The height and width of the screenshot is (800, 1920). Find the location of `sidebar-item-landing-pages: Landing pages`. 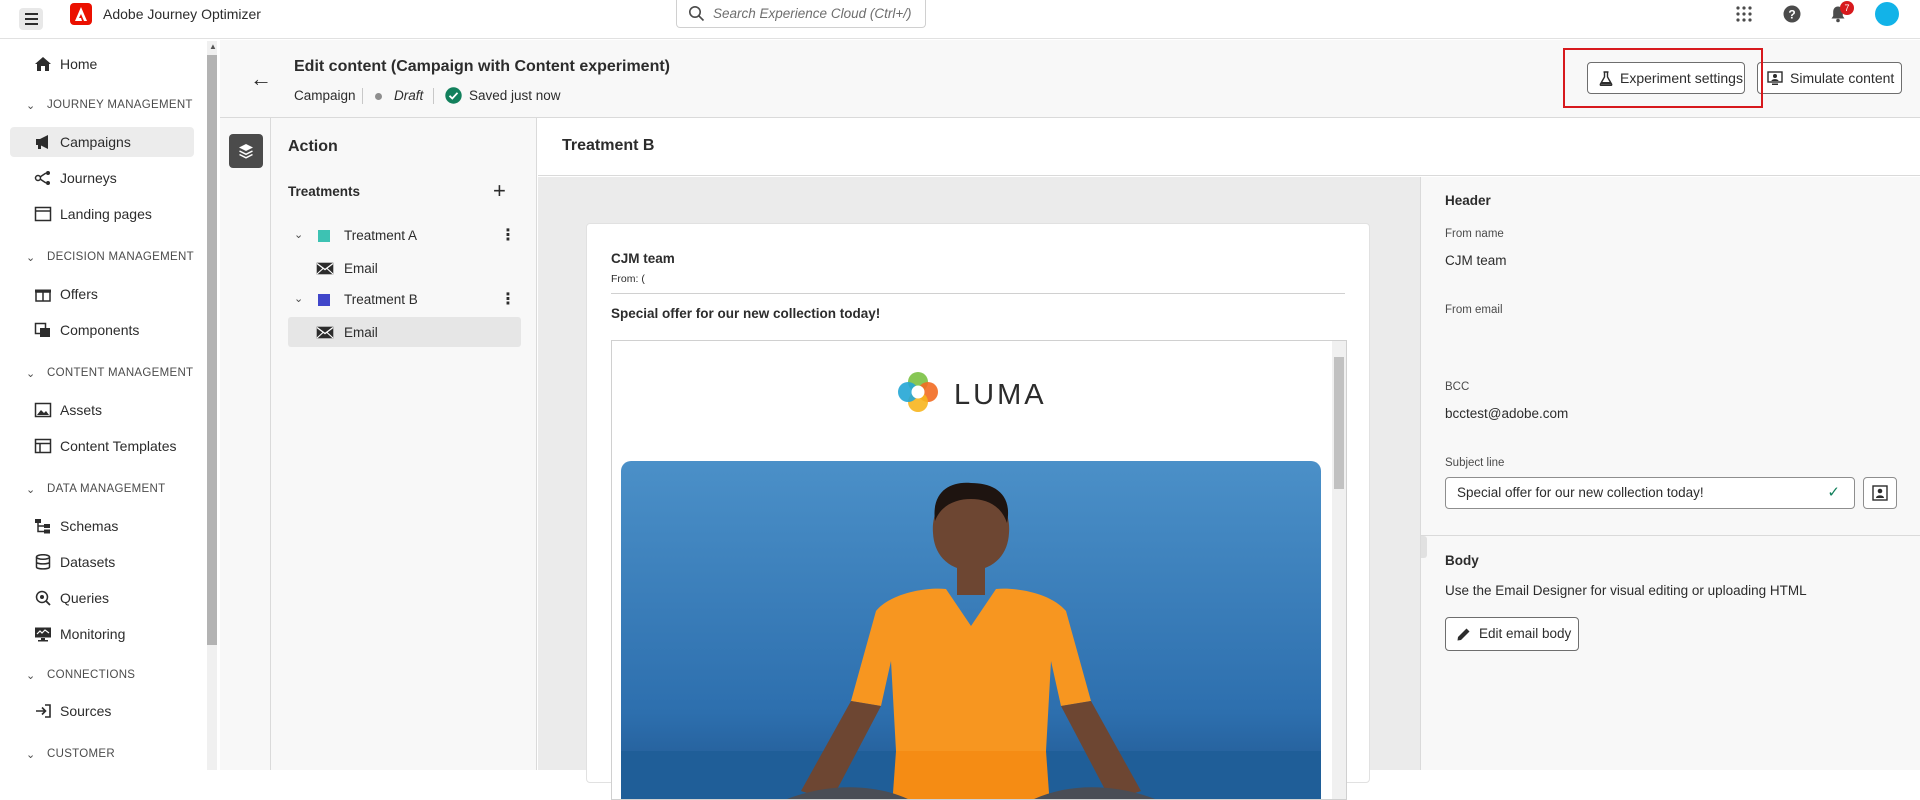

sidebar-item-landing-pages: Landing pages is located at coordinates (102, 214).